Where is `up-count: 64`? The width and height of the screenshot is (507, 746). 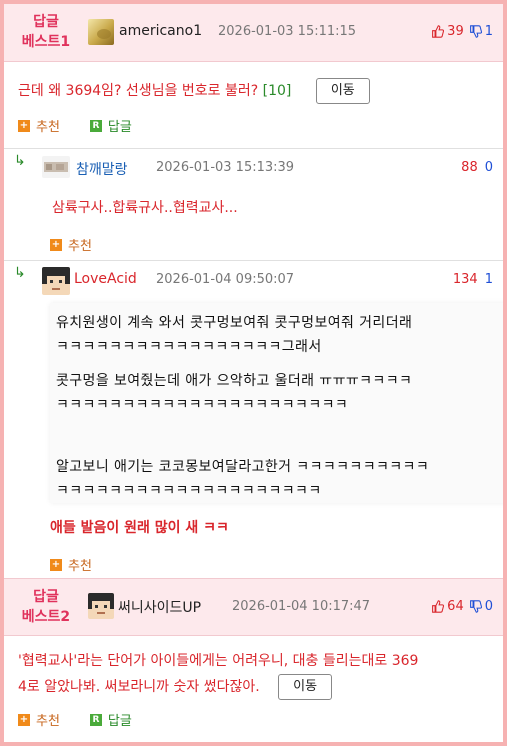
up-count: 64 is located at coordinates (455, 606).